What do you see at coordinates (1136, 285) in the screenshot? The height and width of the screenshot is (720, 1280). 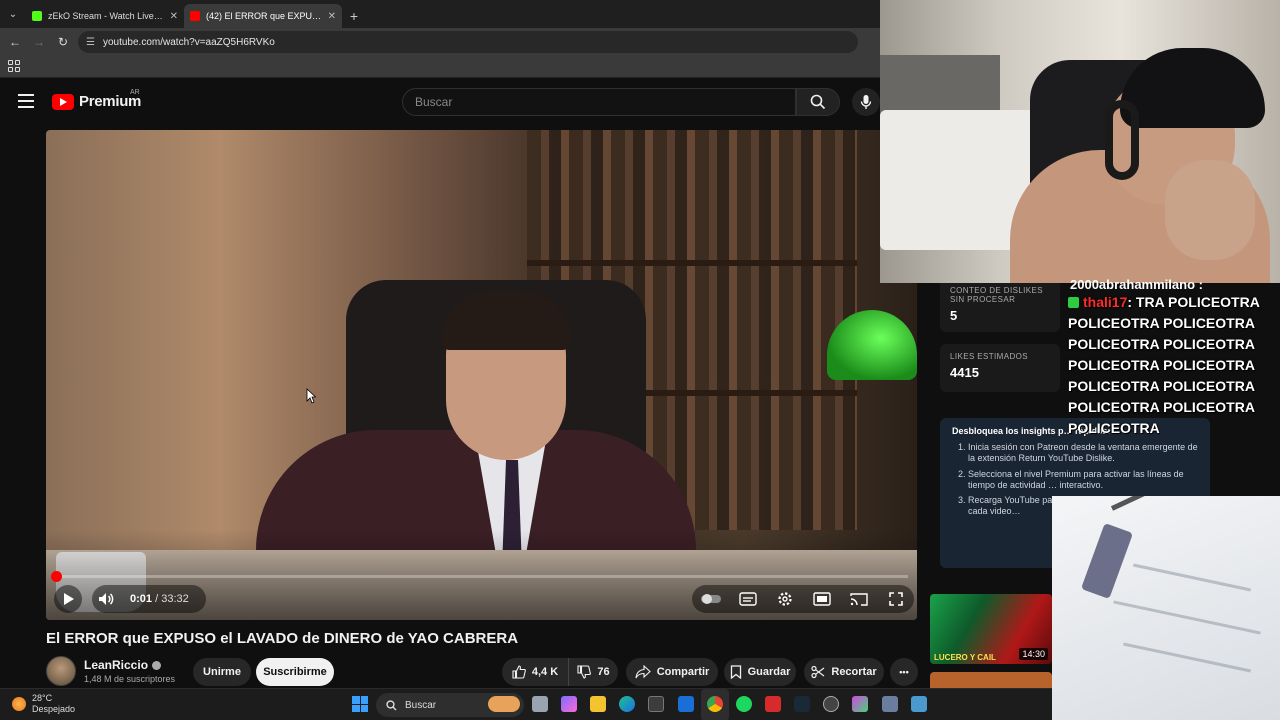 I see `chat-previous-line: 2000abrahammilano :` at bounding box center [1136, 285].